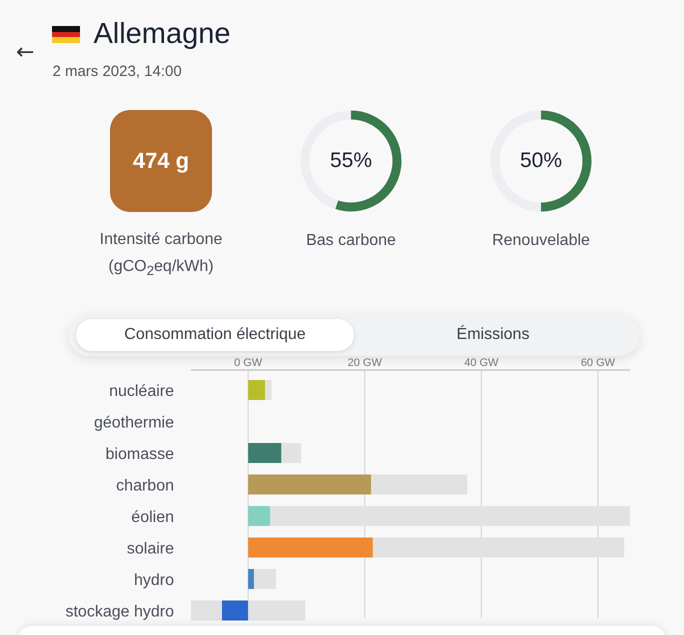  What do you see at coordinates (161, 34) in the screenshot?
I see `country-title: Allemagne` at bounding box center [161, 34].